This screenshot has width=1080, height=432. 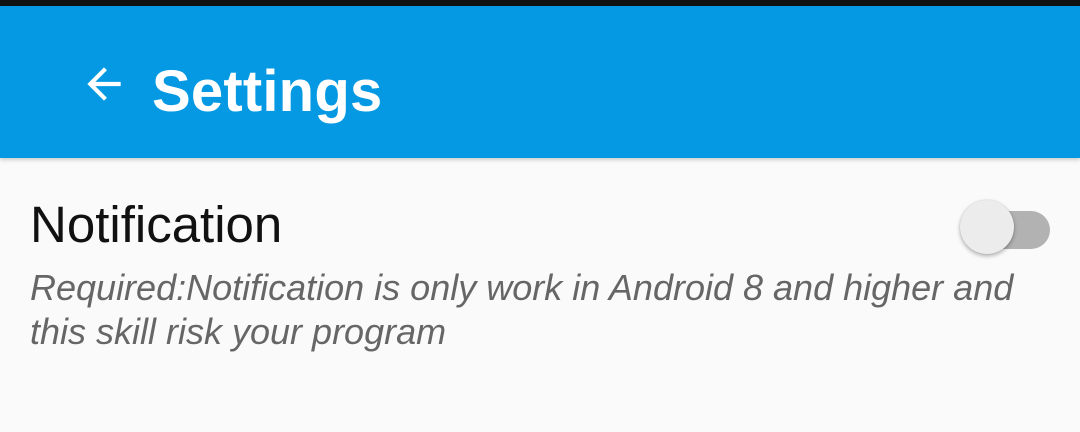 I want to click on arrow-back-icon, so click(x=104, y=84).